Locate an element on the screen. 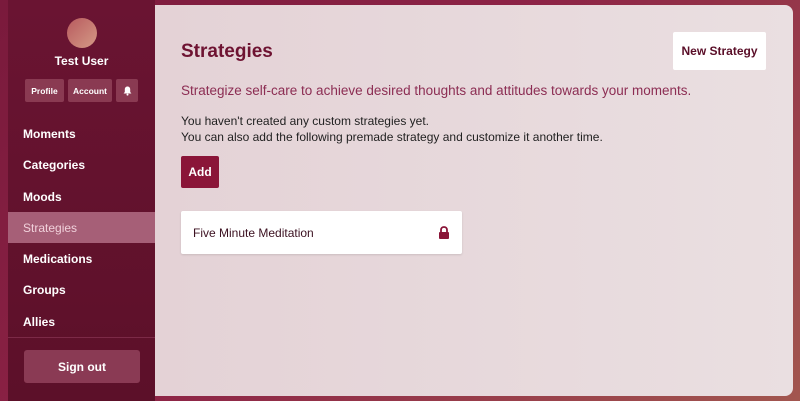 The image size is (800, 401). sign-out-button: Sign out is located at coordinates (82, 366).